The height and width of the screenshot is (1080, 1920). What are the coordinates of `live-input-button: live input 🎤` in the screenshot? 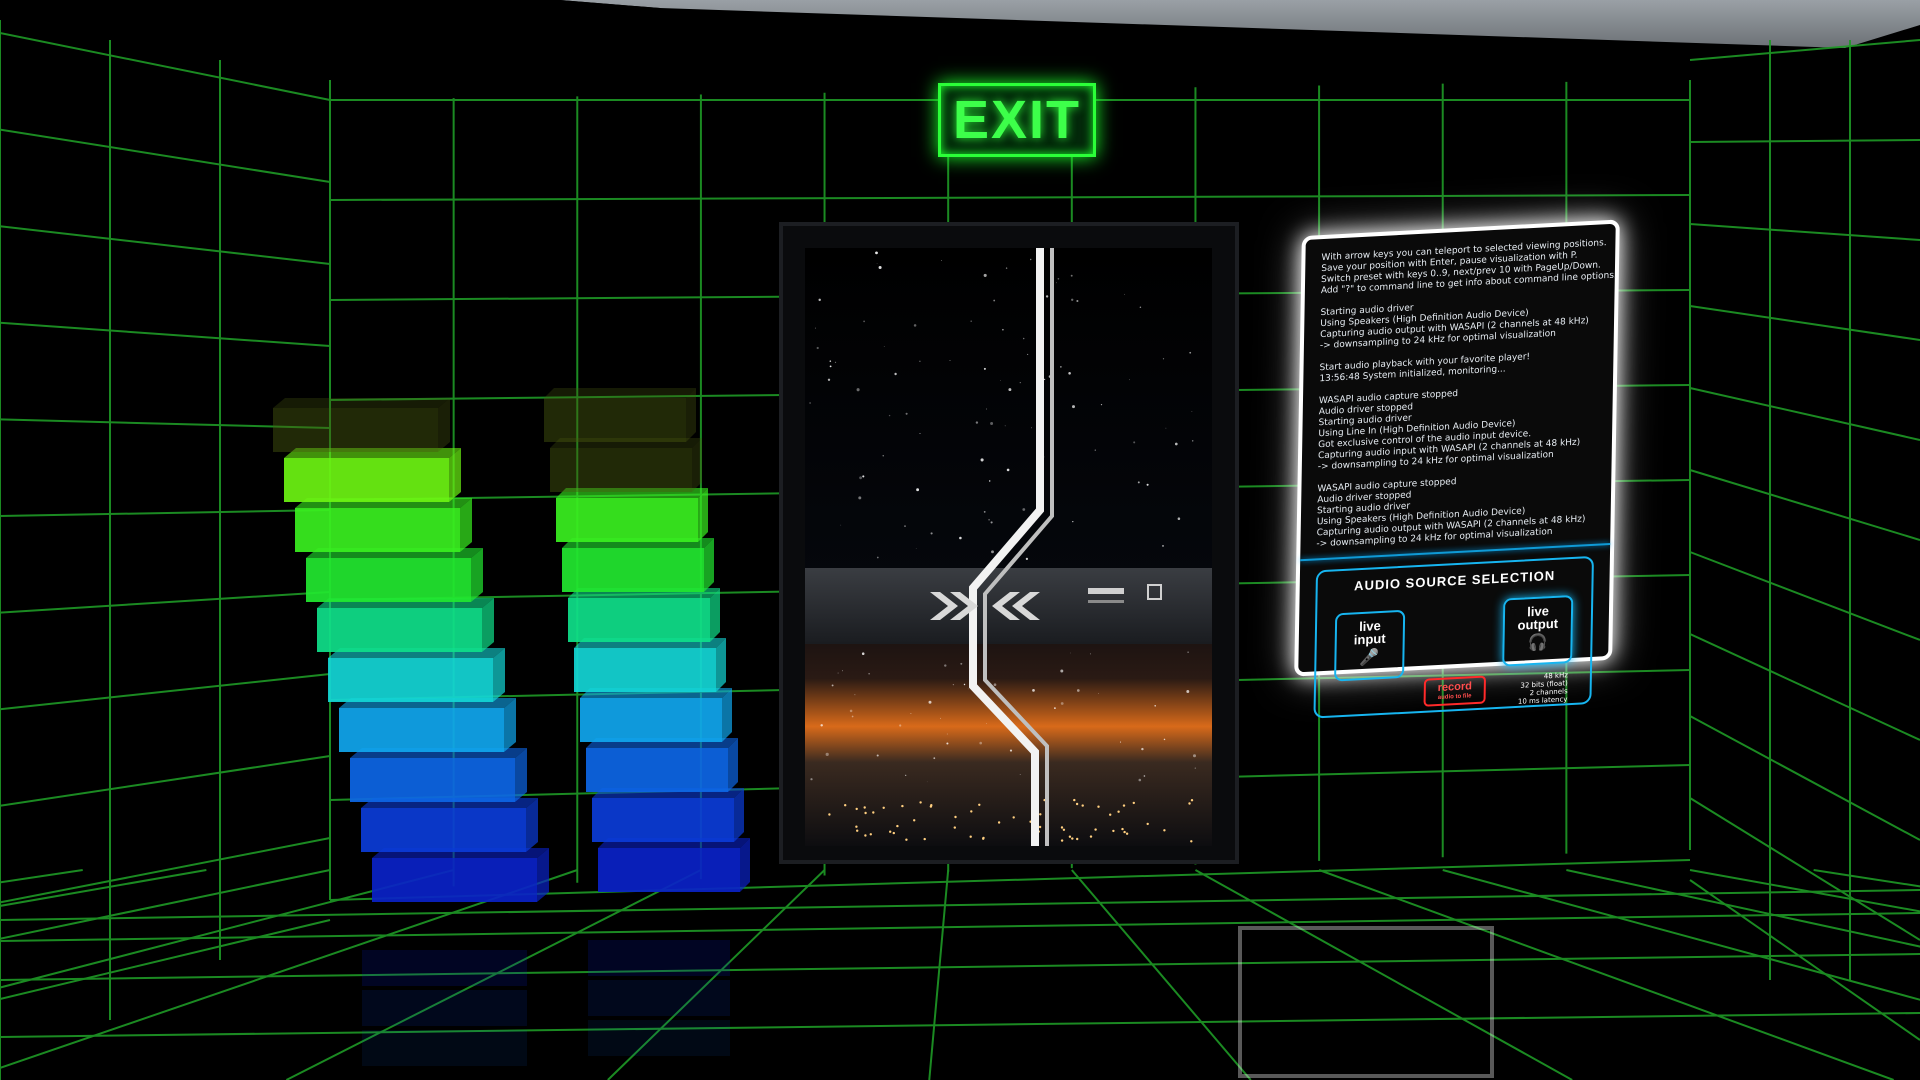 It's located at (1370, 645).